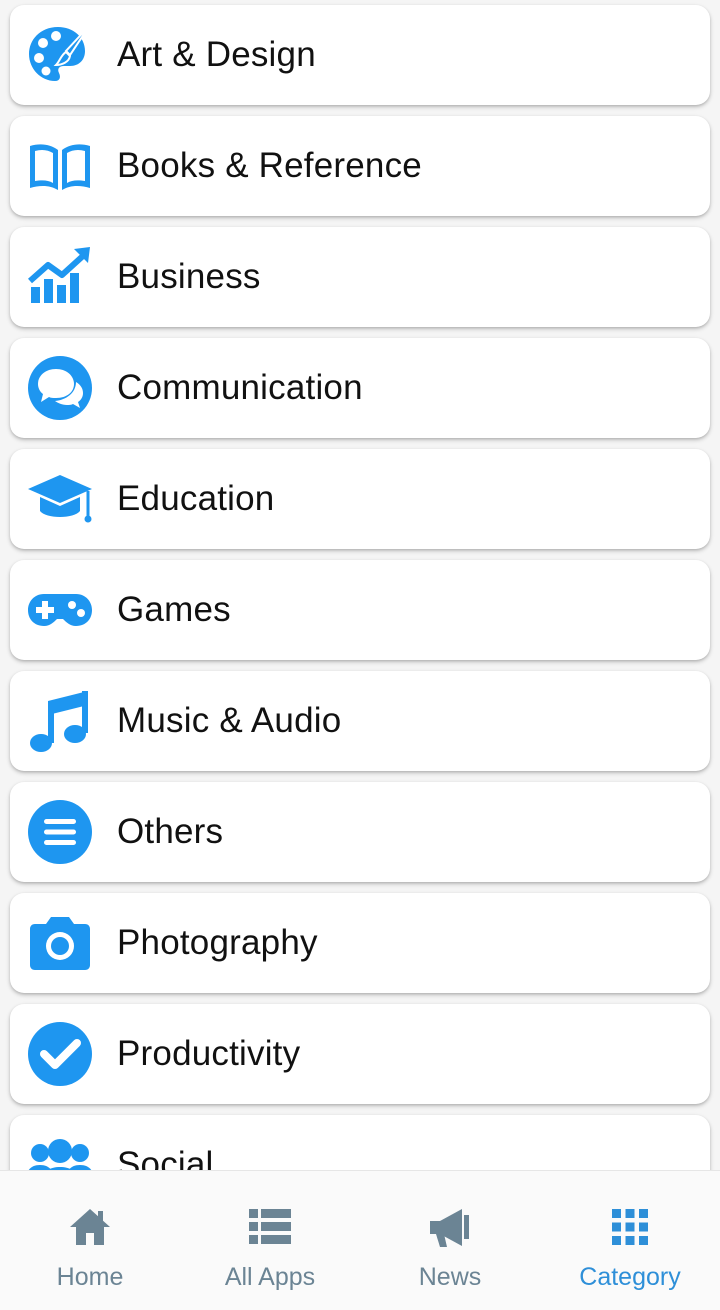  Describe the element at coordinates (60, 721) in the screenshot. I see `music-note-icon` at that location.